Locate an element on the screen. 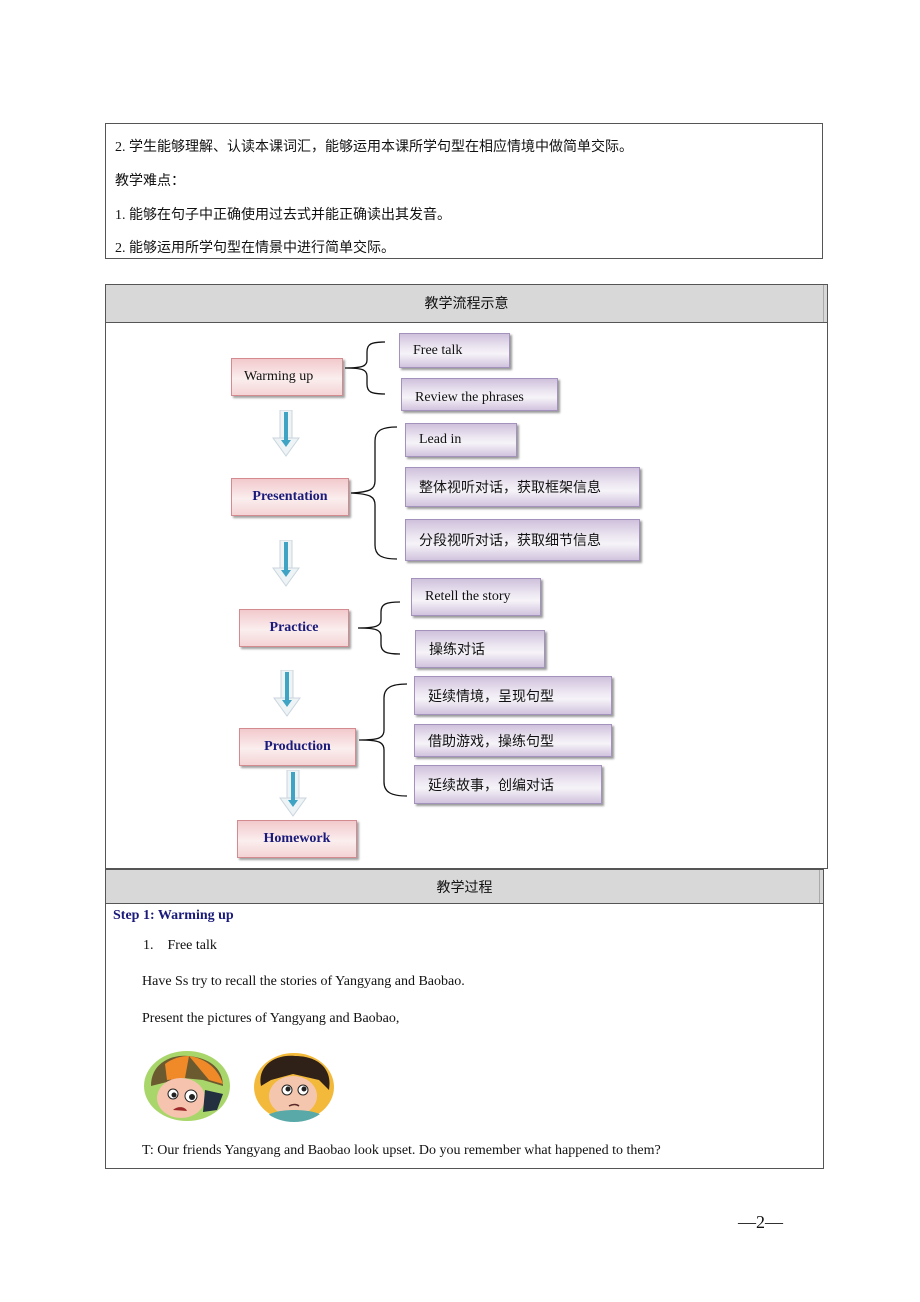  process-header: 教学过程 is located at coordinates (464, 887).